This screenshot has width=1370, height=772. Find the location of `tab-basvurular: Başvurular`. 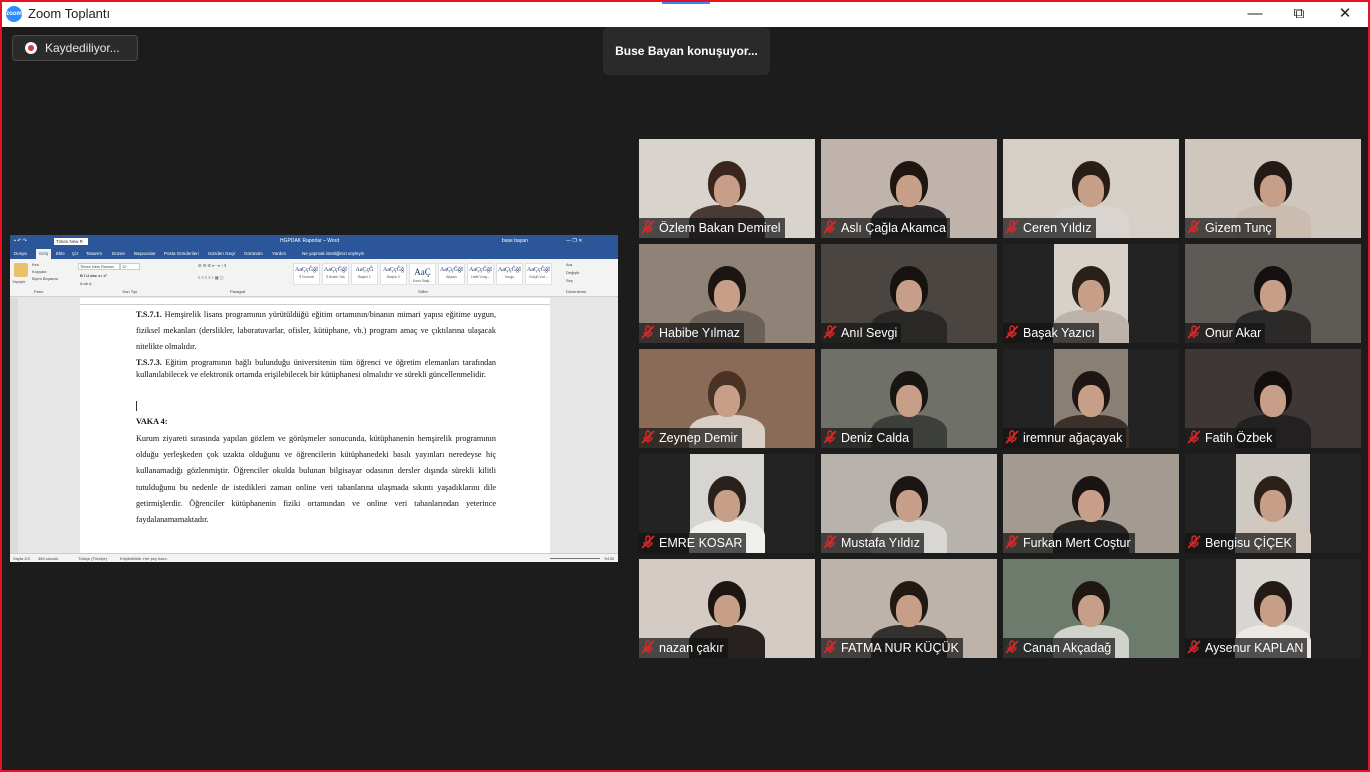

tab-basvurular: Başvurular is located at coordinates (145, 253).